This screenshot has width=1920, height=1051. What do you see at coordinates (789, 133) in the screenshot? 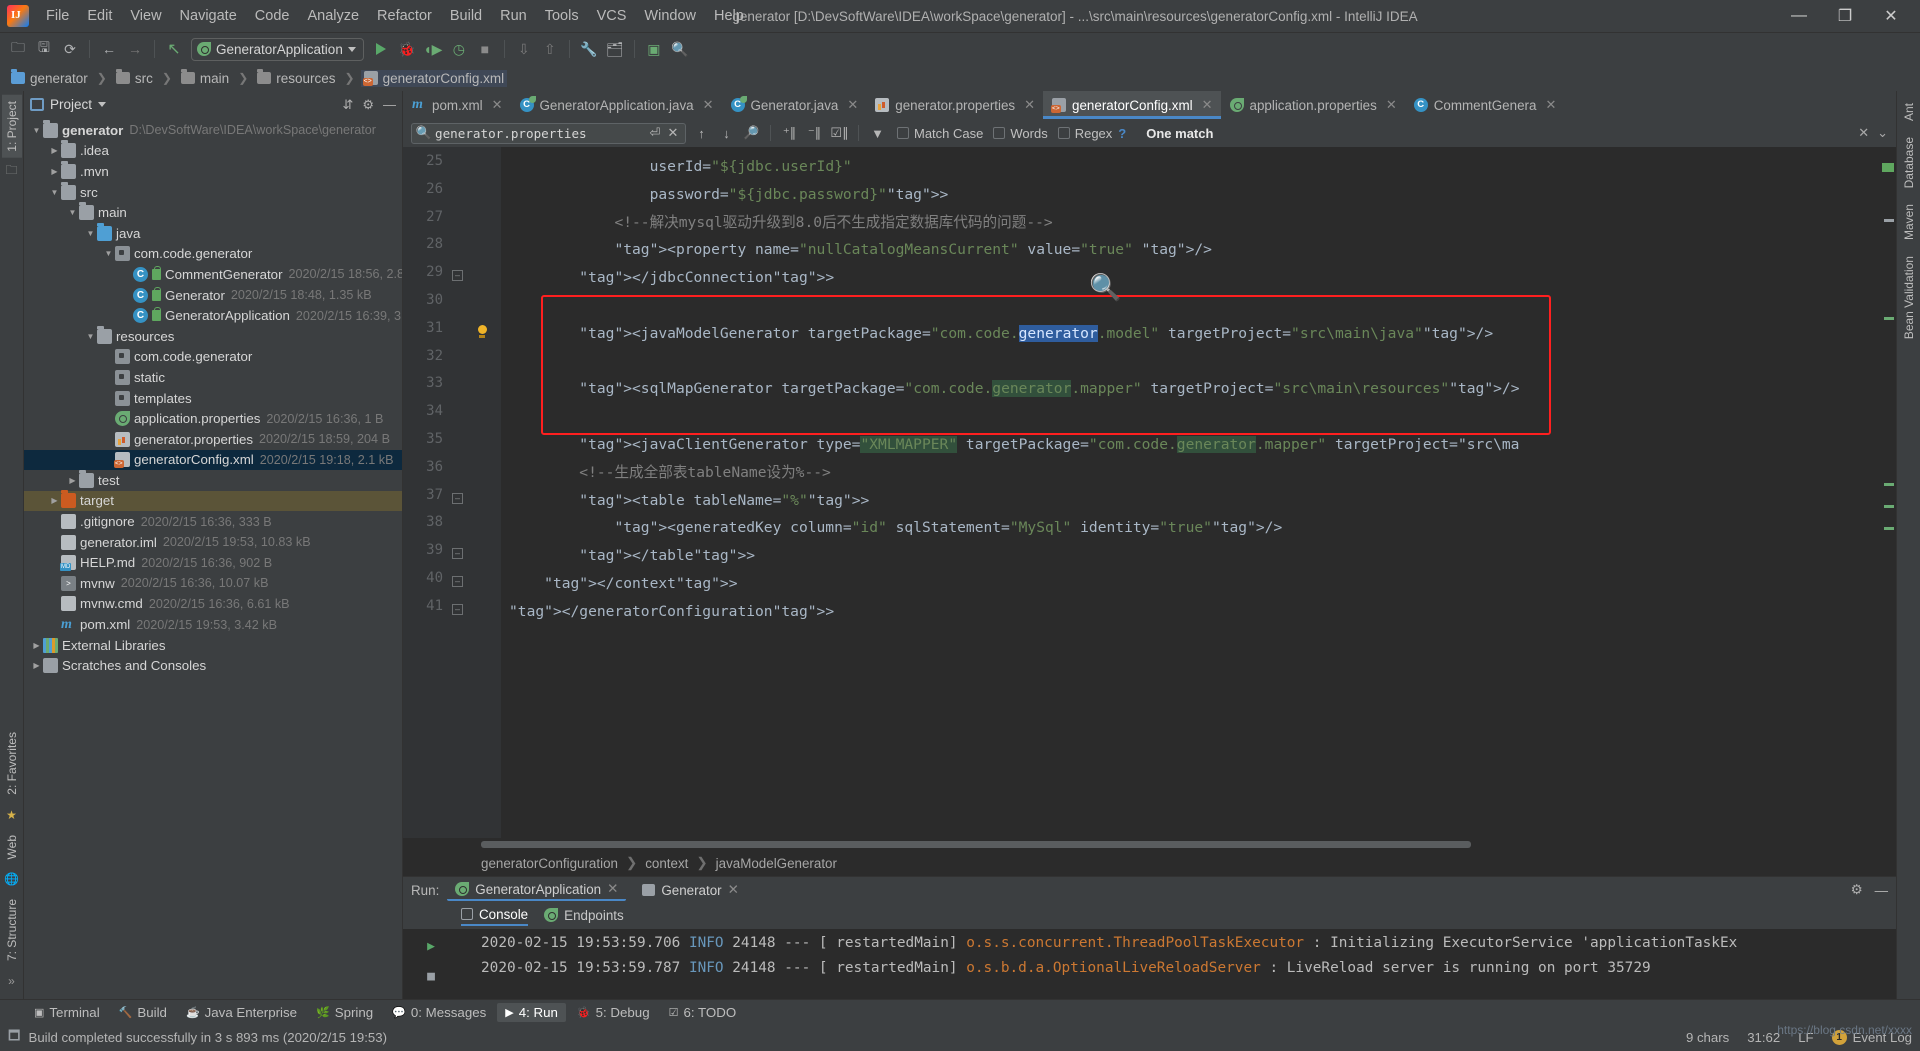
I see `add-selection-next-occurrence-icon: ⁺∥` at bounding box center [789, 133].